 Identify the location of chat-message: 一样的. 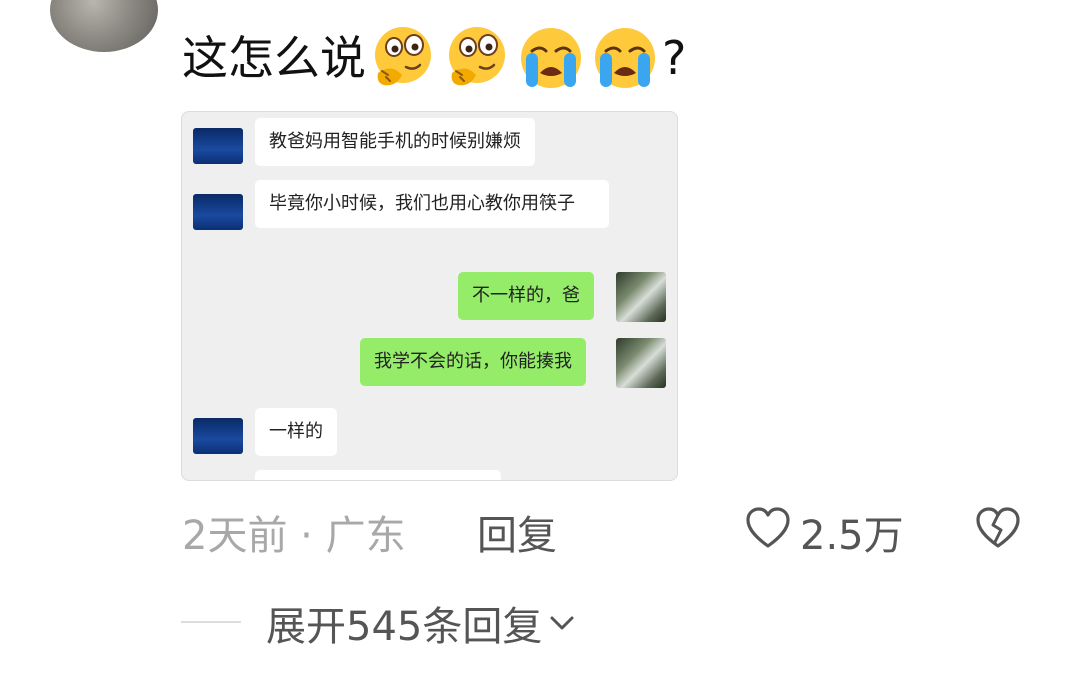
(296, 432).